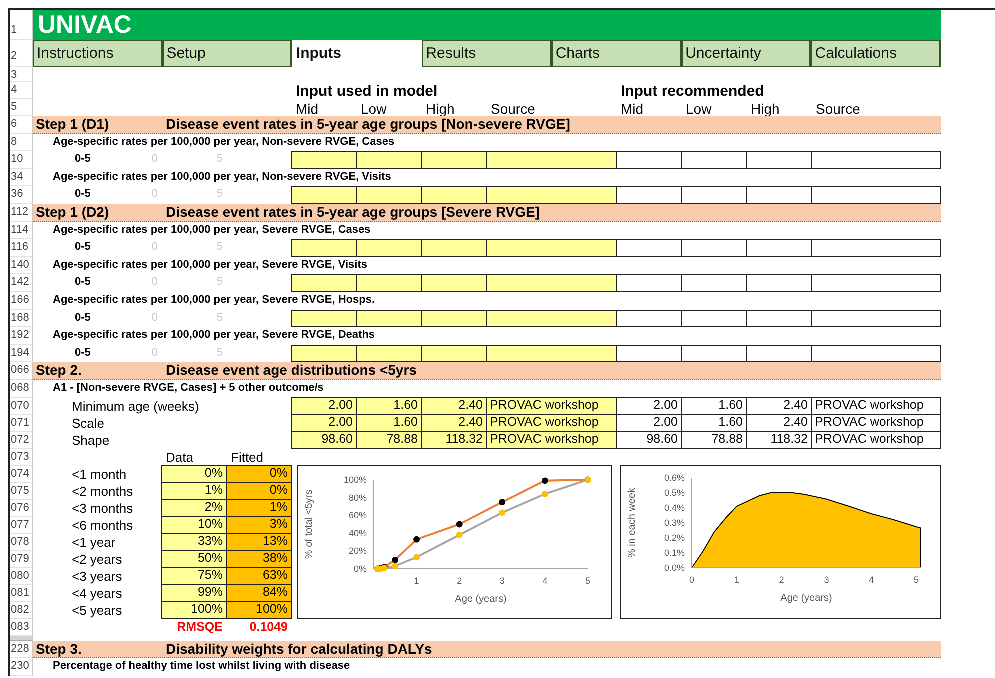 This screenshot has width=995, height=678. I want to click on step-title: Disease event age distributions <5yrs, so click(291, 370).